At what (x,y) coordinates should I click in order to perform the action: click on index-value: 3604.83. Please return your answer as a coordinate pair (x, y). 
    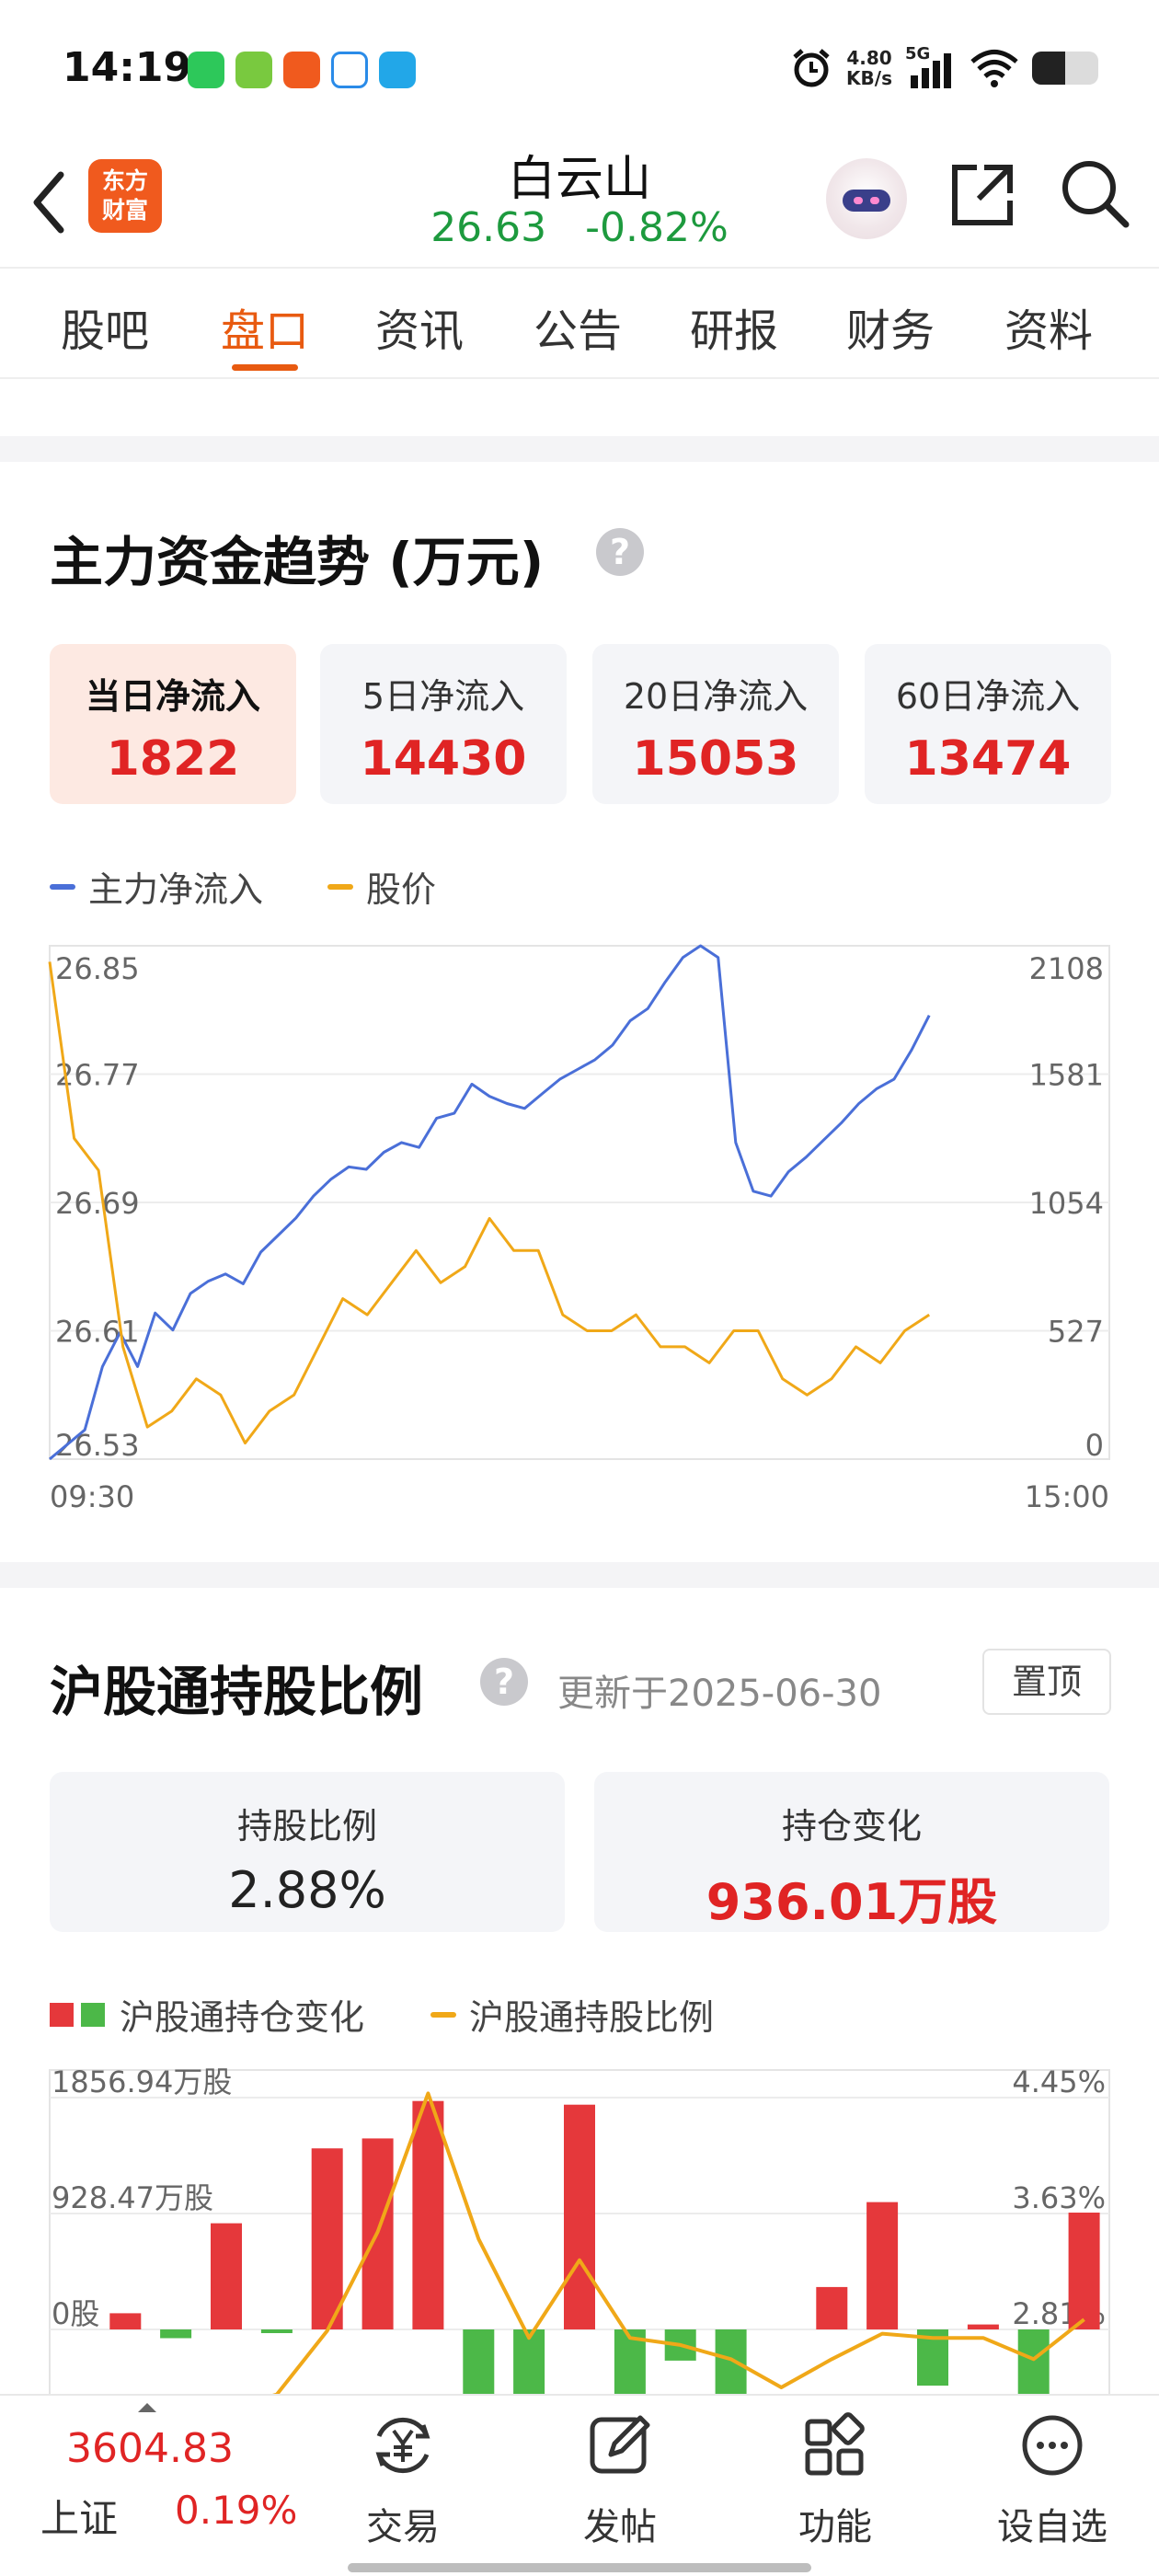
    Looking at the image, I should click on (150, 2448).